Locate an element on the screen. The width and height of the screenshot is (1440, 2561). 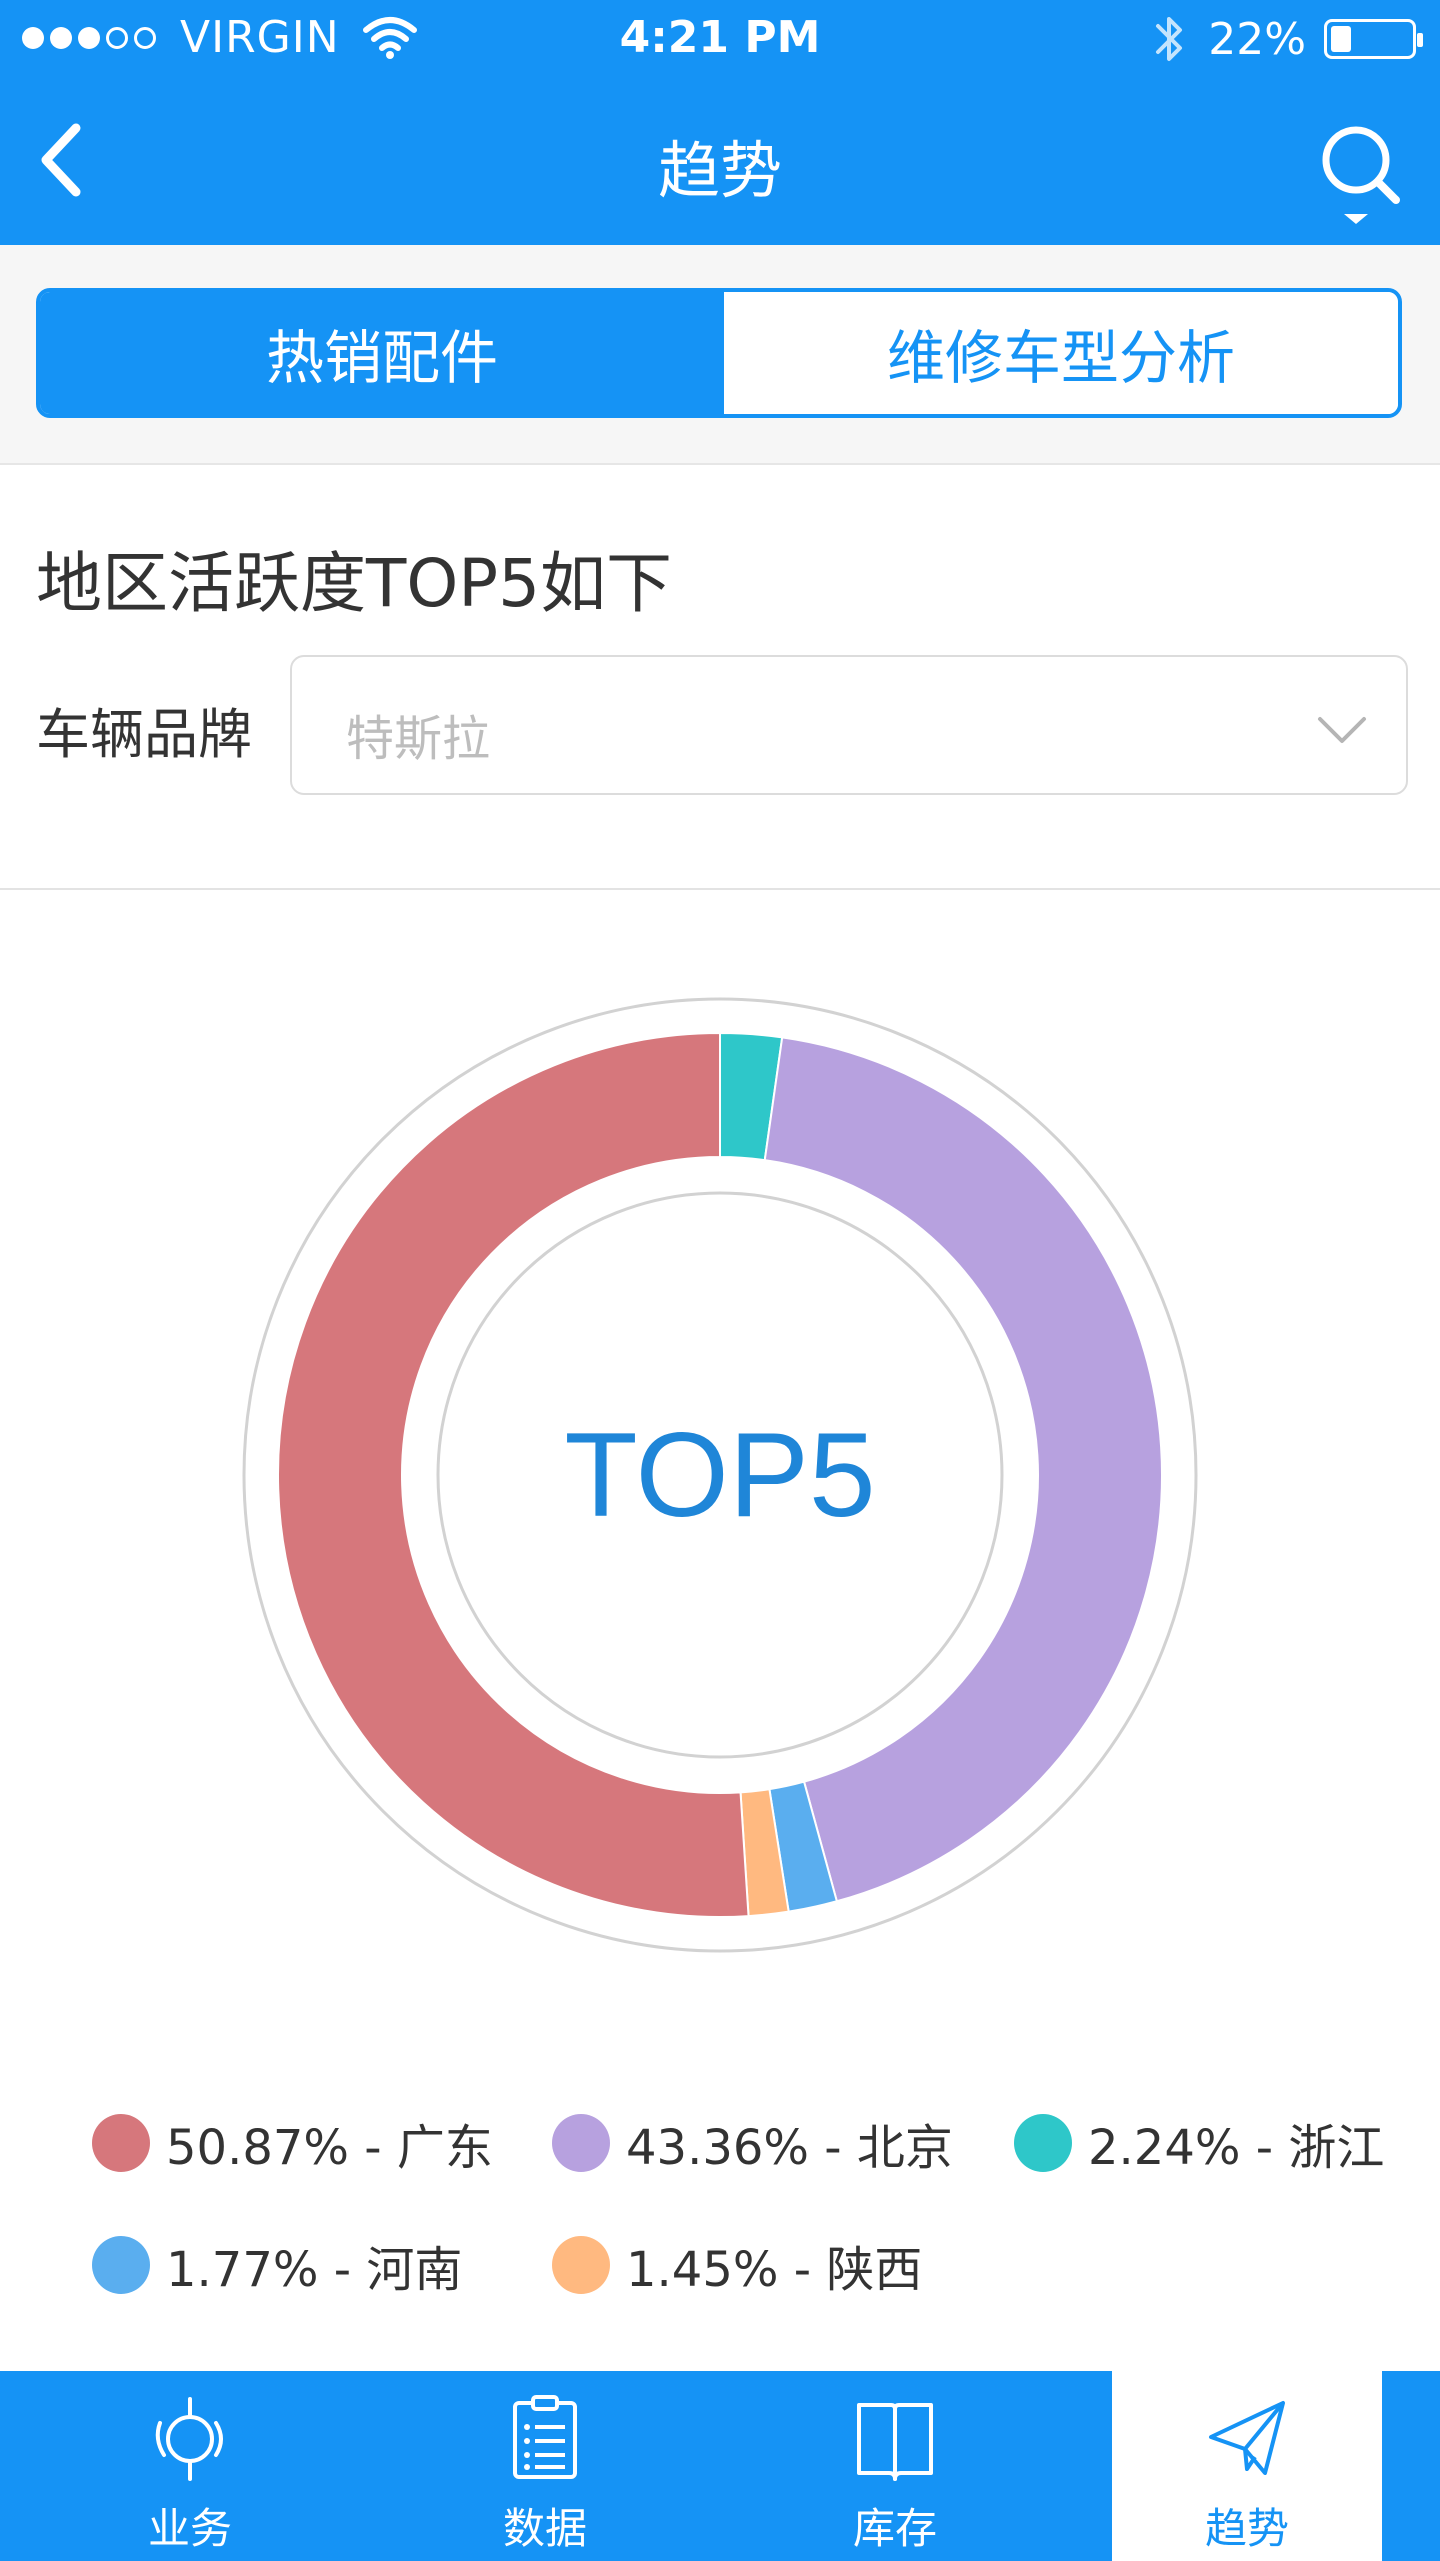
legend-label: 1.77% - 河南 is located at coordinates (314, 2270).